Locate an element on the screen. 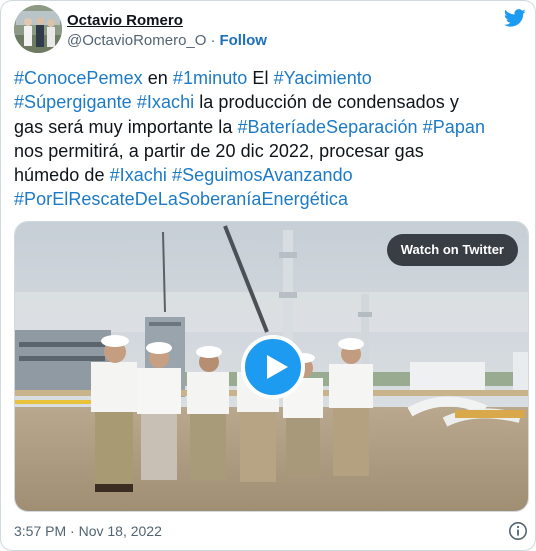 Image resolution: width=536 pixels, height=551 pixels. hashtag-link: #Súpergigante is located at coordinates (73, 102).